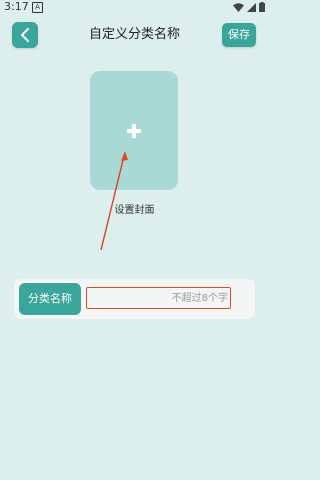 The height and width of the screenshot is (480, 320). What do you see at coordinates (16, 6) in the screenshot?
I see `status-time: 3:17` at bounding box center [16, 6].